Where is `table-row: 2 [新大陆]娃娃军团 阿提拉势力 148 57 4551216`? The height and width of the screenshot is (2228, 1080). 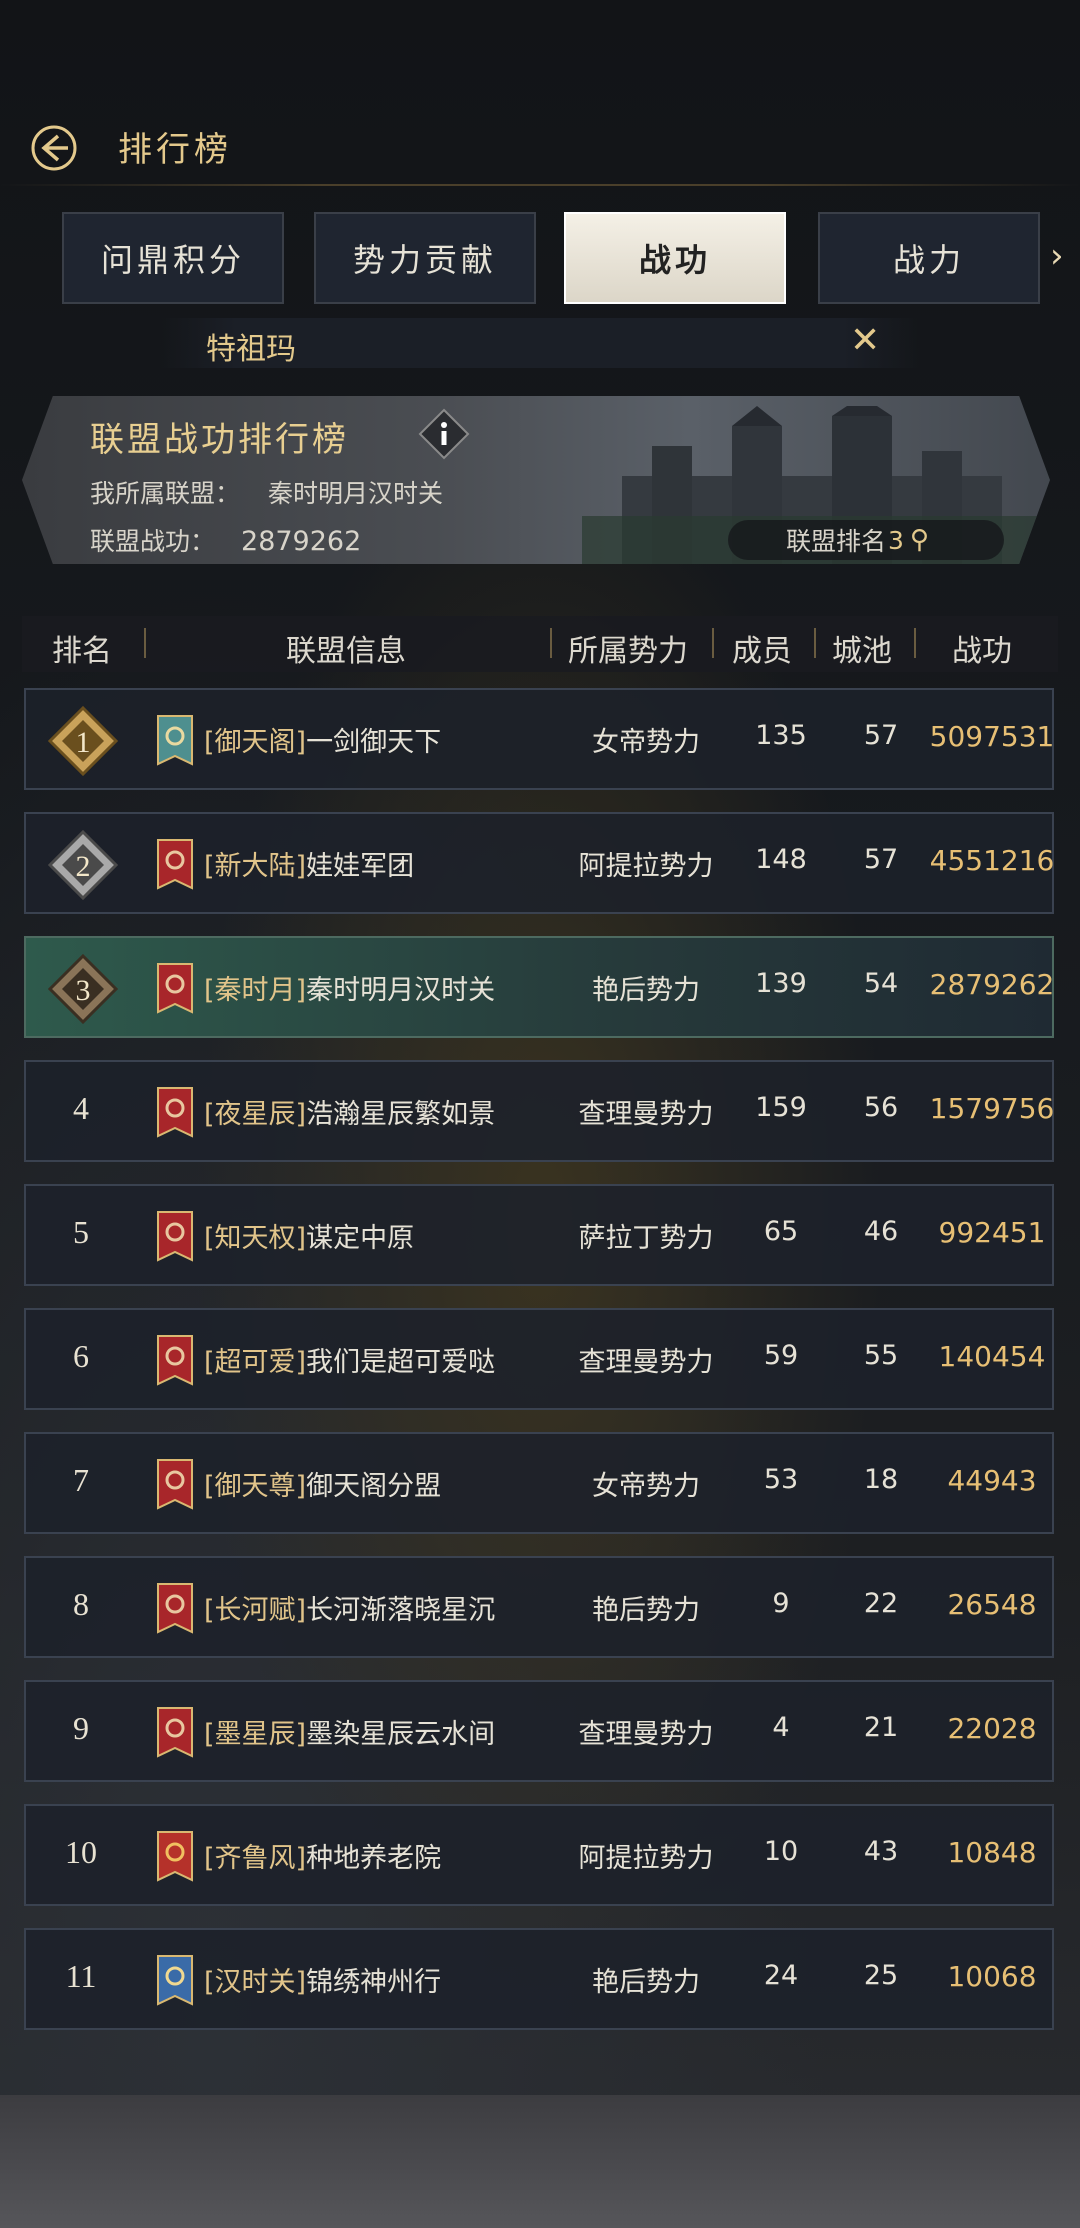
table-row: 2 [新大陆]娃娃军团 阿提拉势力 148 57 4551216 is located at coordinates (539, 863).